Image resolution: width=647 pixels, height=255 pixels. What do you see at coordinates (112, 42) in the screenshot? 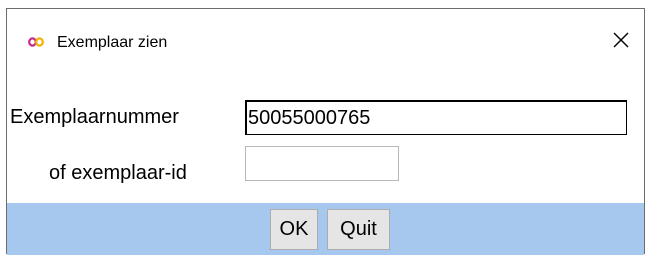
I see `window-title: Exemplaar zien` at bounding box center [112, 42].